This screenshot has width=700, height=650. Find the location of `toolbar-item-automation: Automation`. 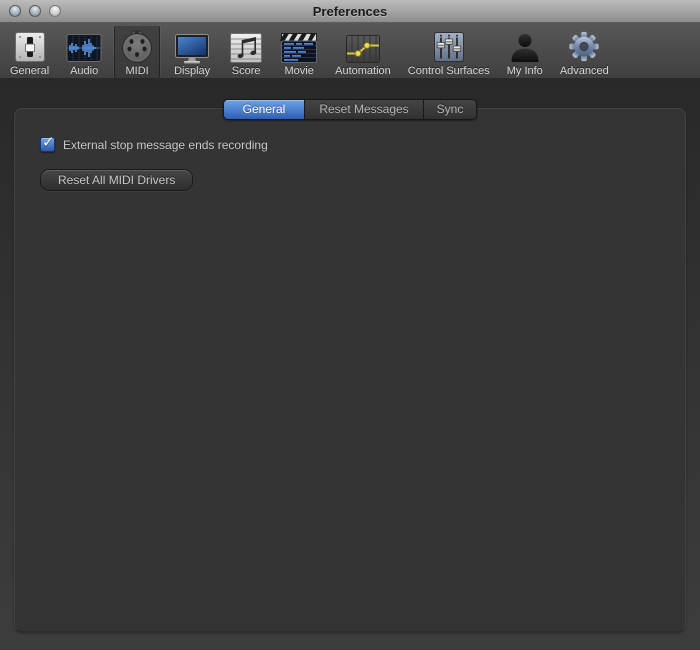

toolbar-item-automation: Automation is located at coordinates (363, 52).